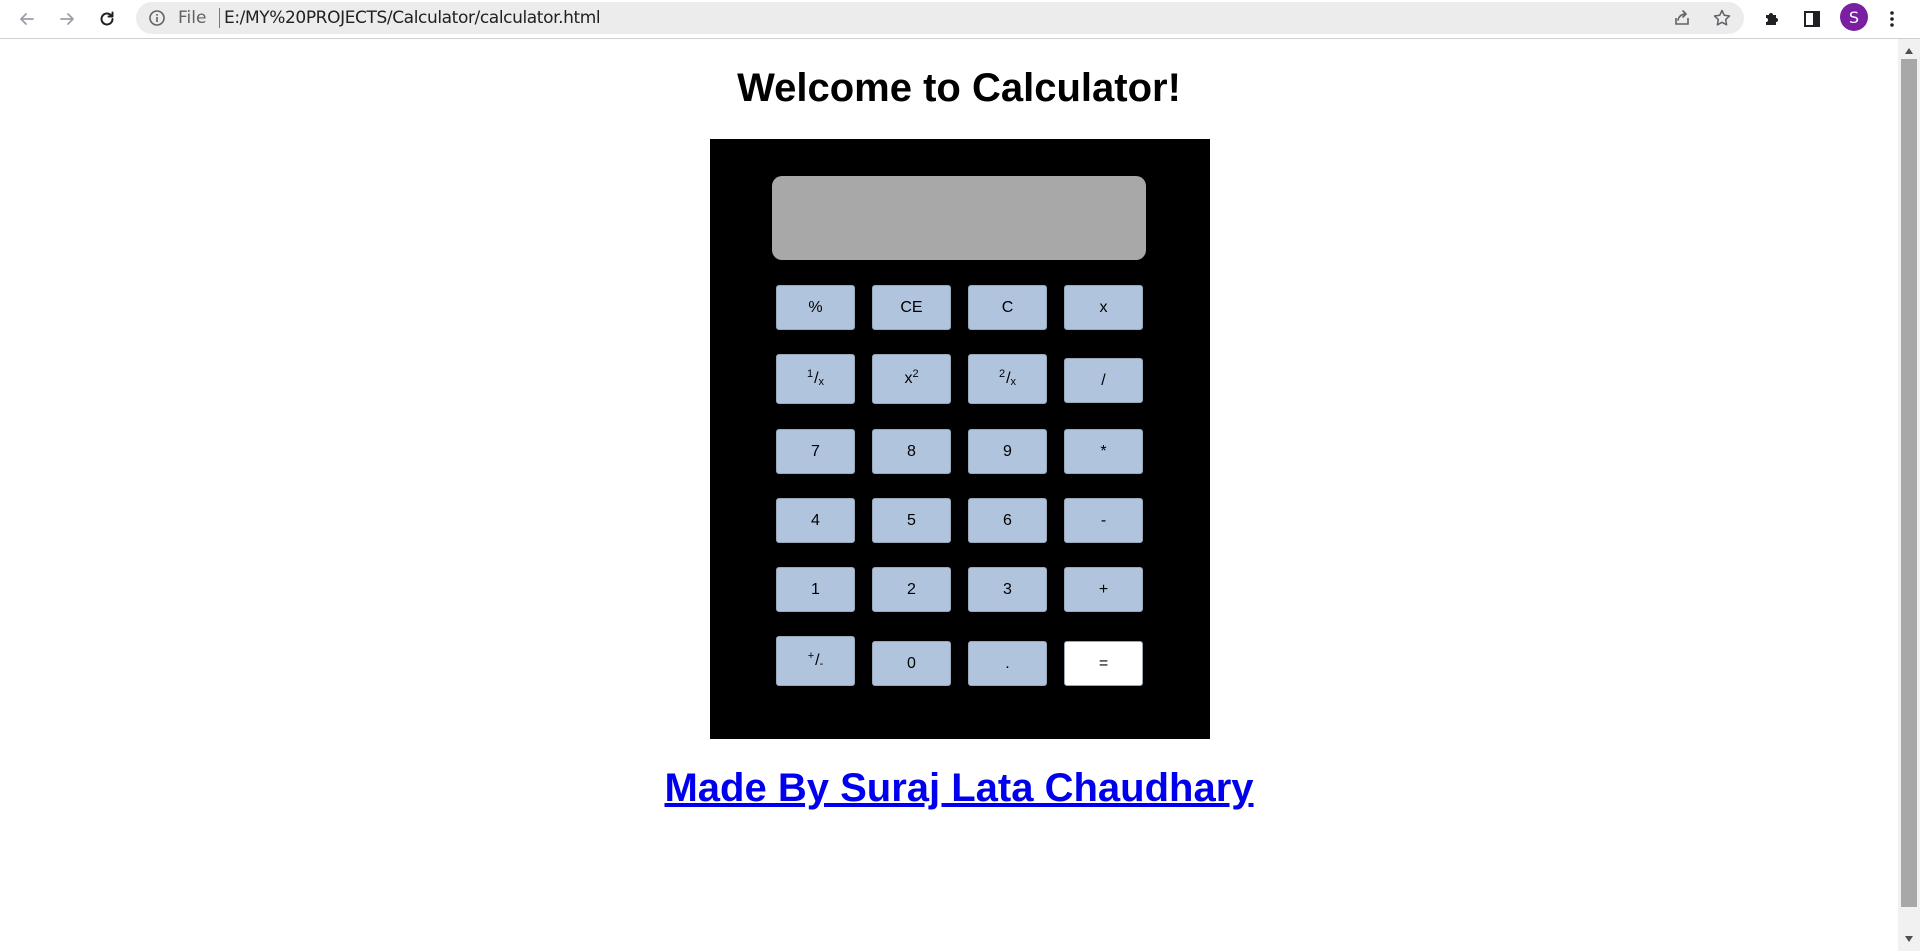  I want to click on two-over-x-key: 2/x, so click(1007, 379).